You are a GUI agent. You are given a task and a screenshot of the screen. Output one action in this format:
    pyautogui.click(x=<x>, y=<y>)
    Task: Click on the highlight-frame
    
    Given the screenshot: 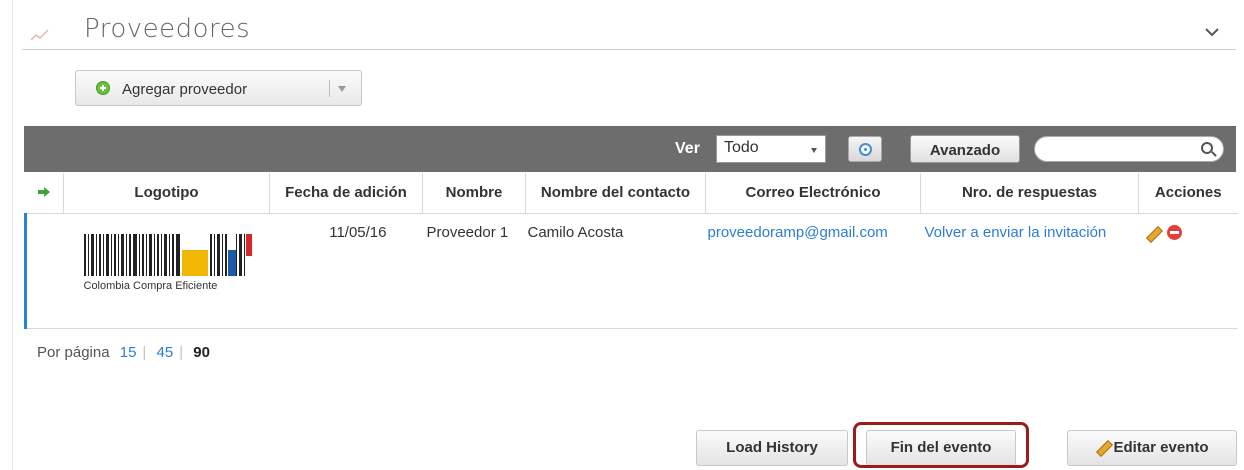 What is the action you would take?
    pyautogui.click(x=941, y=445)
    